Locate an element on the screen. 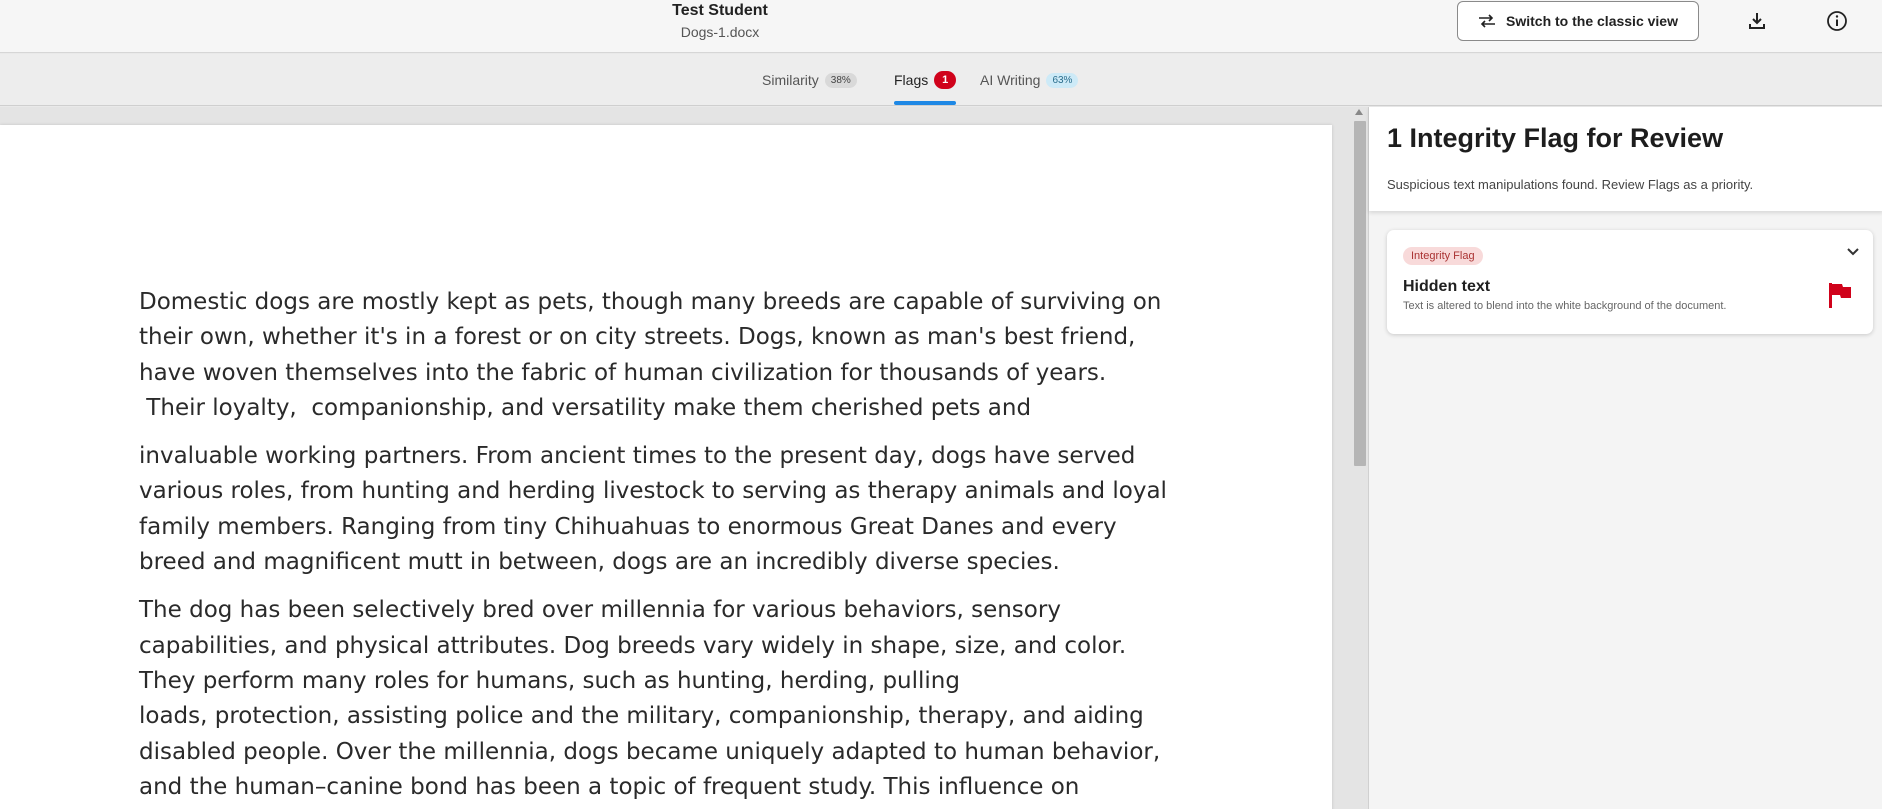 Image resolution: width=1882 pixels, height=809 pixels. scroll-up-arrow-icon is located at coordinates (1359, 112).